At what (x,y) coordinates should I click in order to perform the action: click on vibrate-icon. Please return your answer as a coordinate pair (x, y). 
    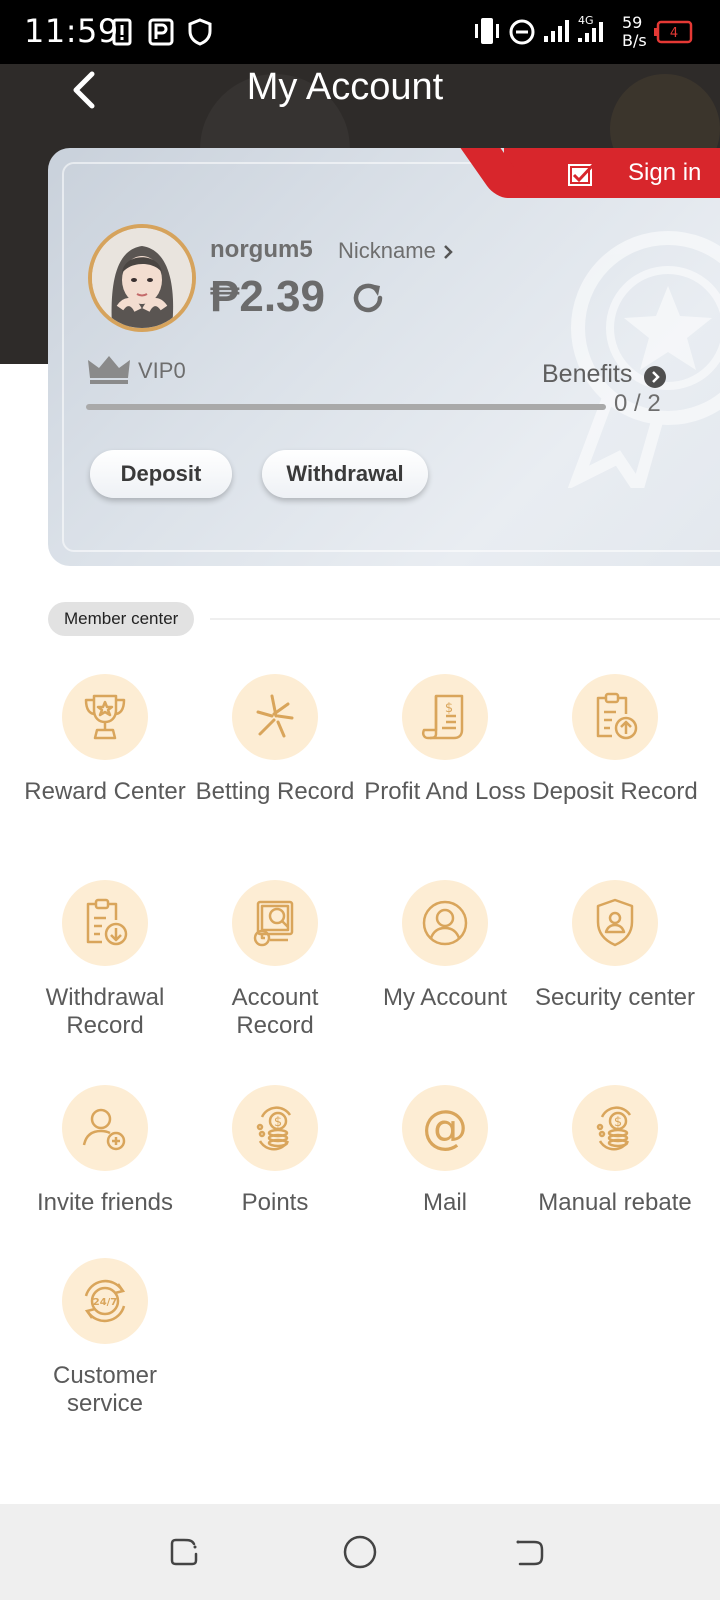
    Looking at the image, I should click on (487, 31).